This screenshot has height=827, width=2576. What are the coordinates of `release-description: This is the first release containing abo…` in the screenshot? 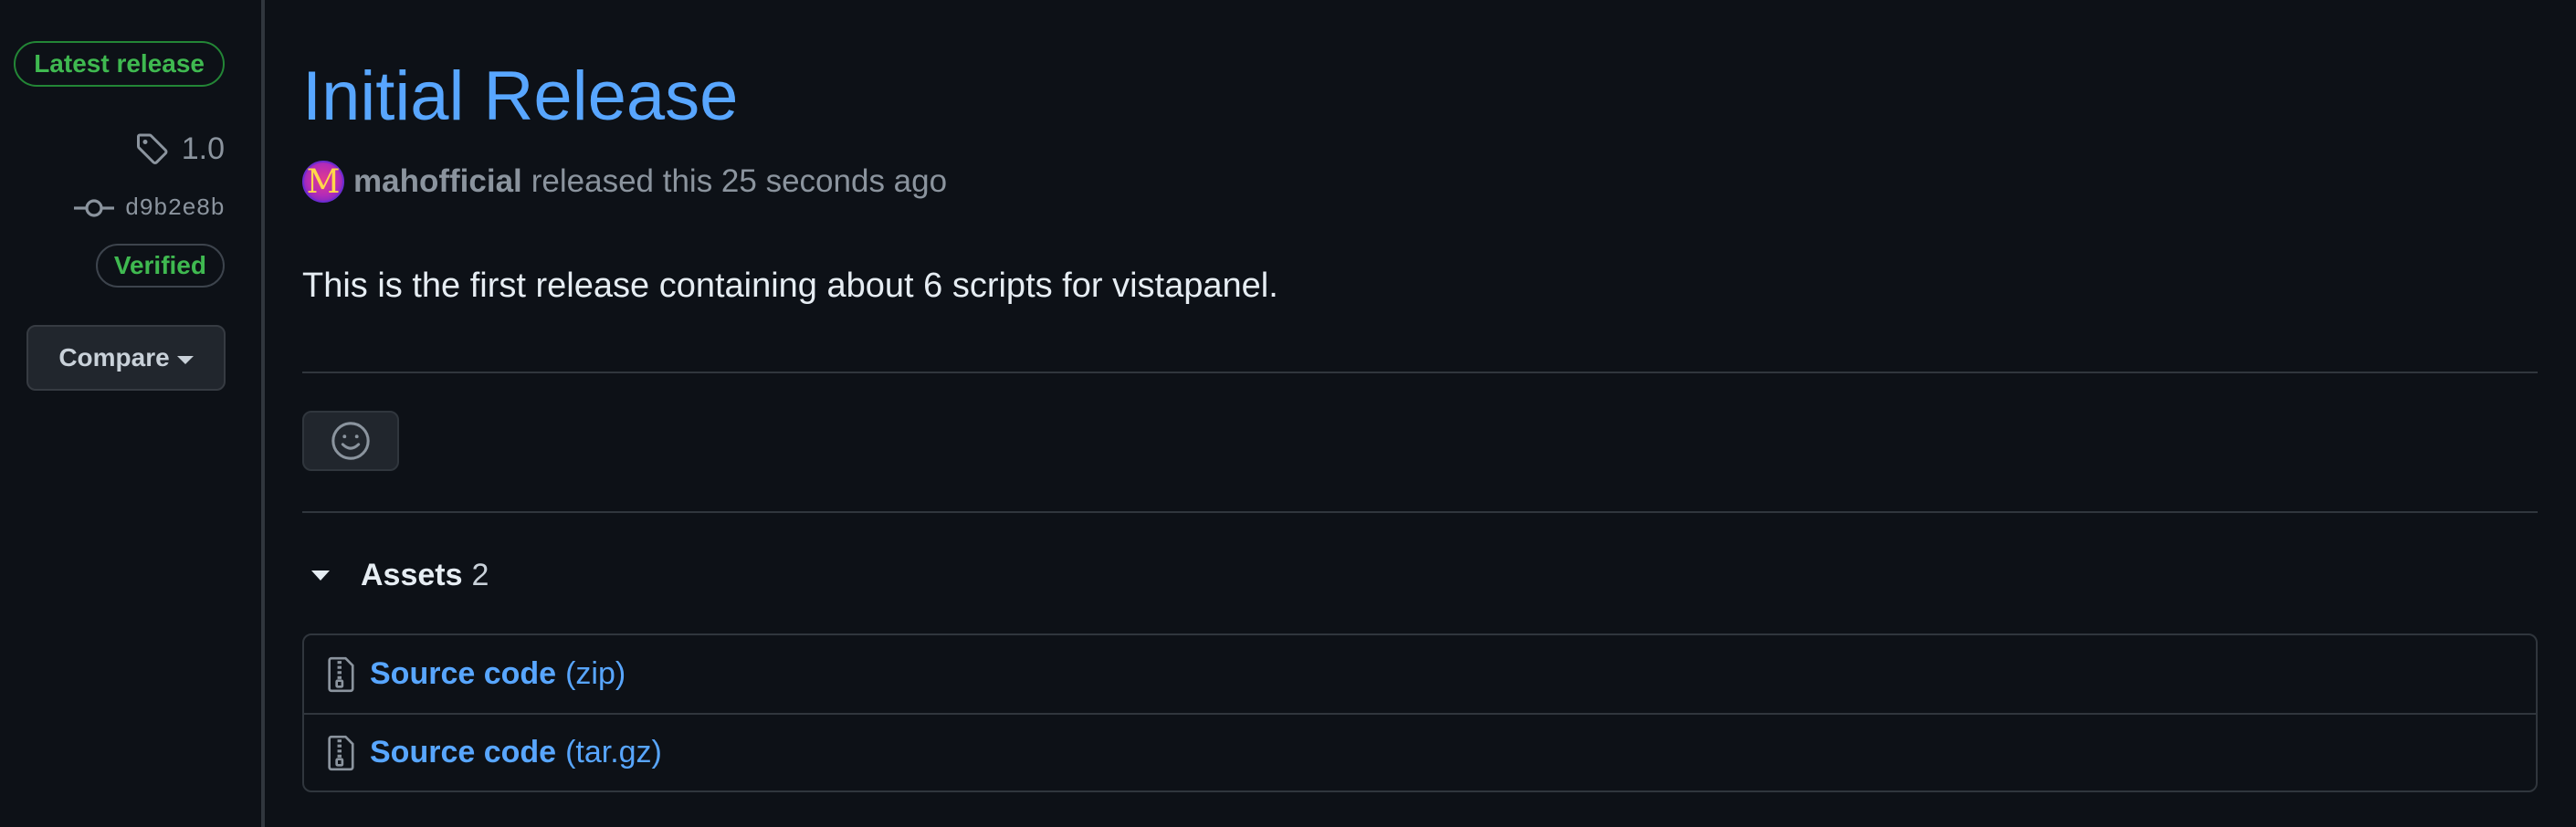 It's located at (790, 286).